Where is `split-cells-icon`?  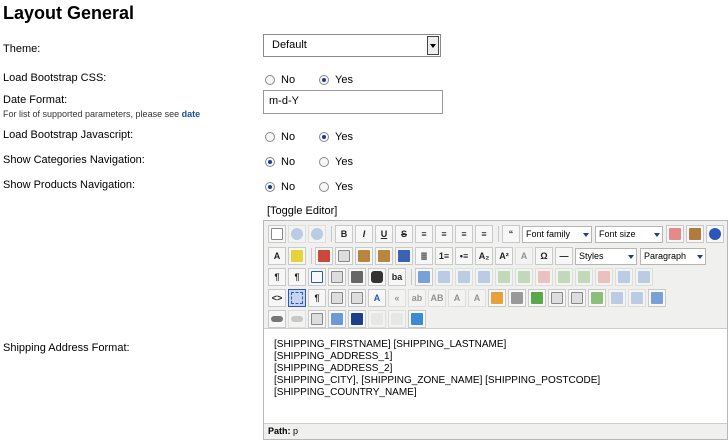
split-cells-icon is located at coordinates (624, 277).